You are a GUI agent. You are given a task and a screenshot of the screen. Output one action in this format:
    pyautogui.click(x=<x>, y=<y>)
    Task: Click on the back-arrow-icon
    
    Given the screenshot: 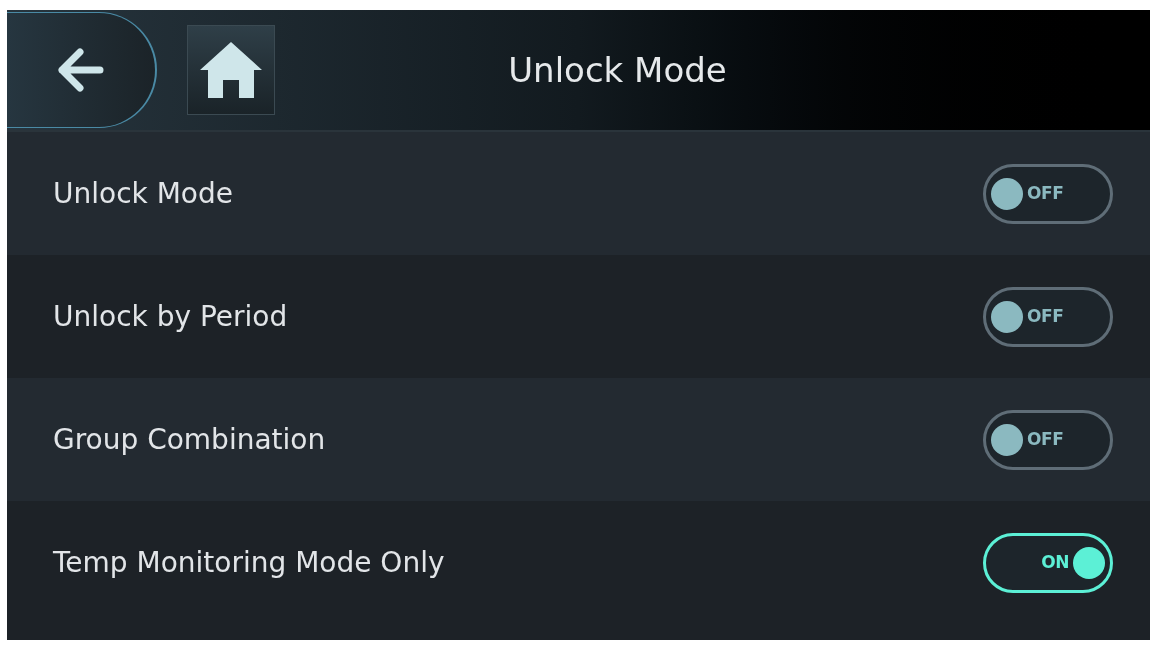 What is the action you would take?
    pyautogui.click(x=81, y=70)
    